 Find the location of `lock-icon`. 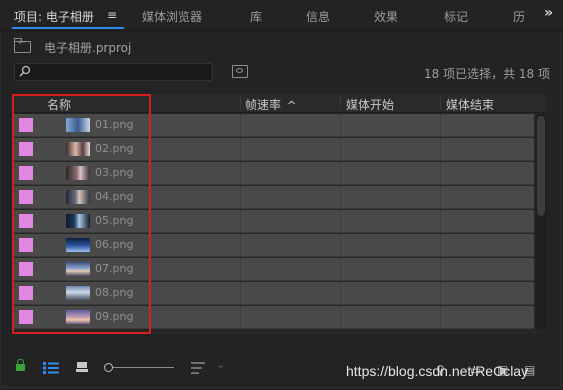

lock-icon is located at coordinates (20, 365).